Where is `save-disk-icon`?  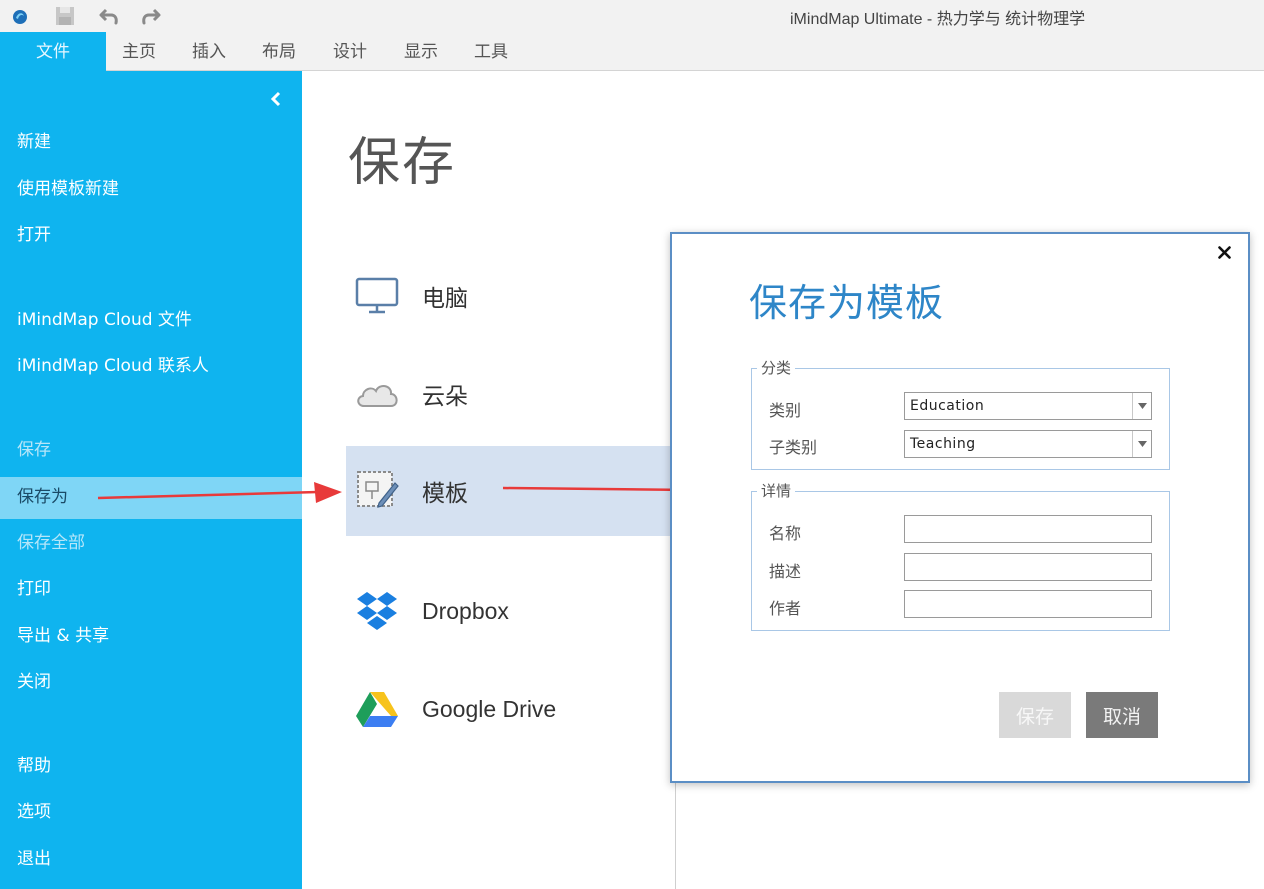
save-disk-icon is located at coordinates (65, 16).